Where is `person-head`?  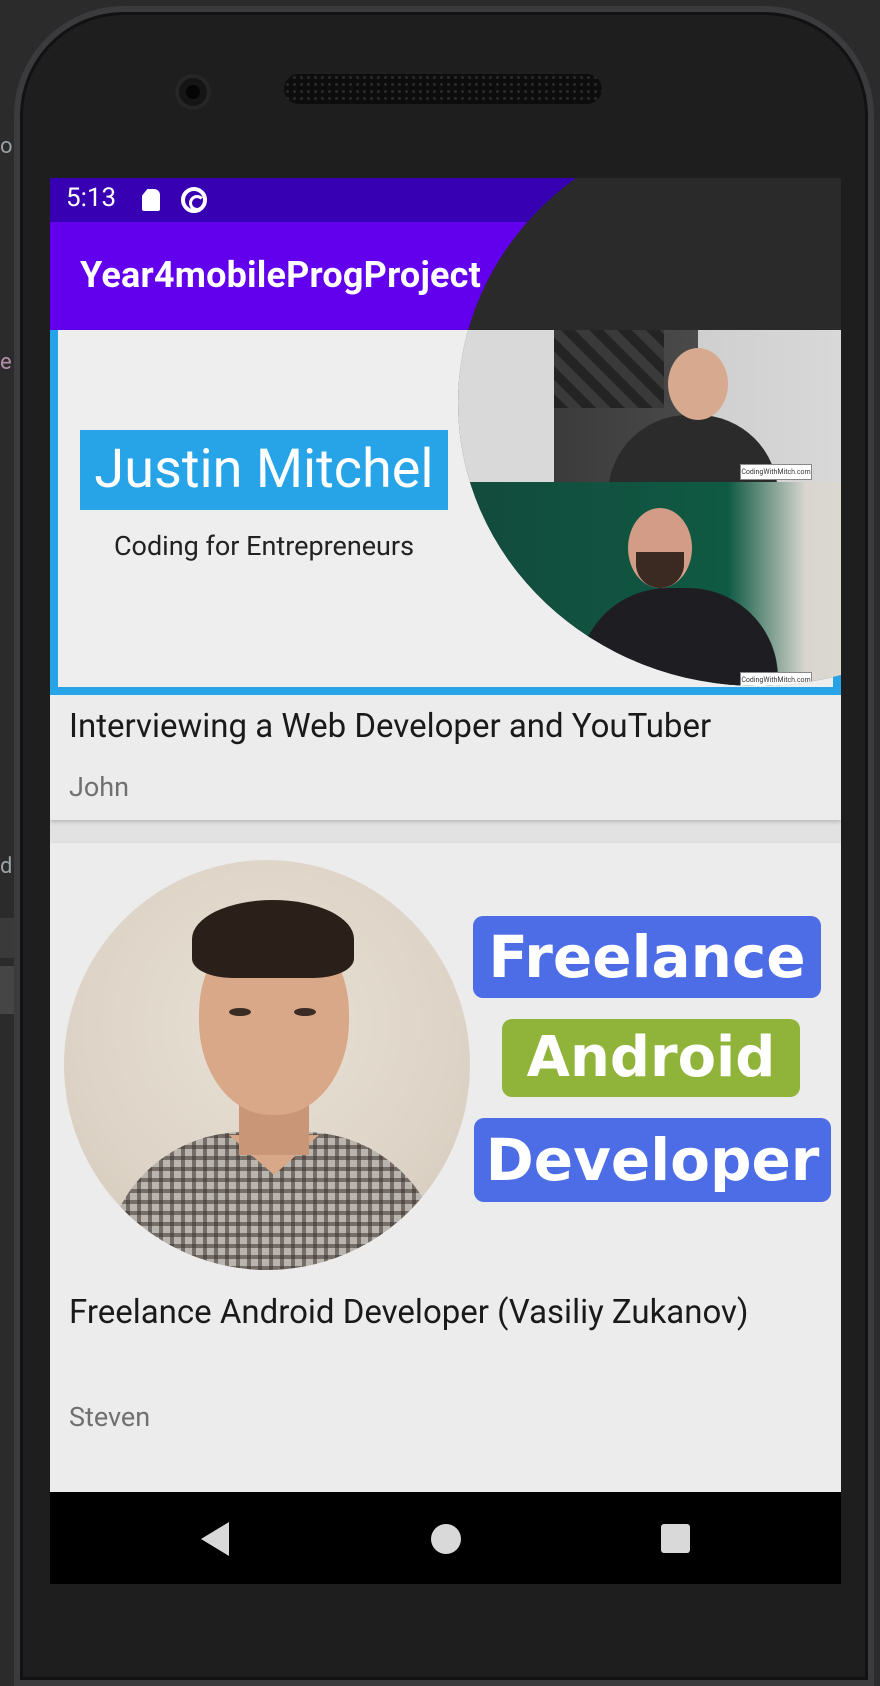
person-head is located at coordinates (698, 384).